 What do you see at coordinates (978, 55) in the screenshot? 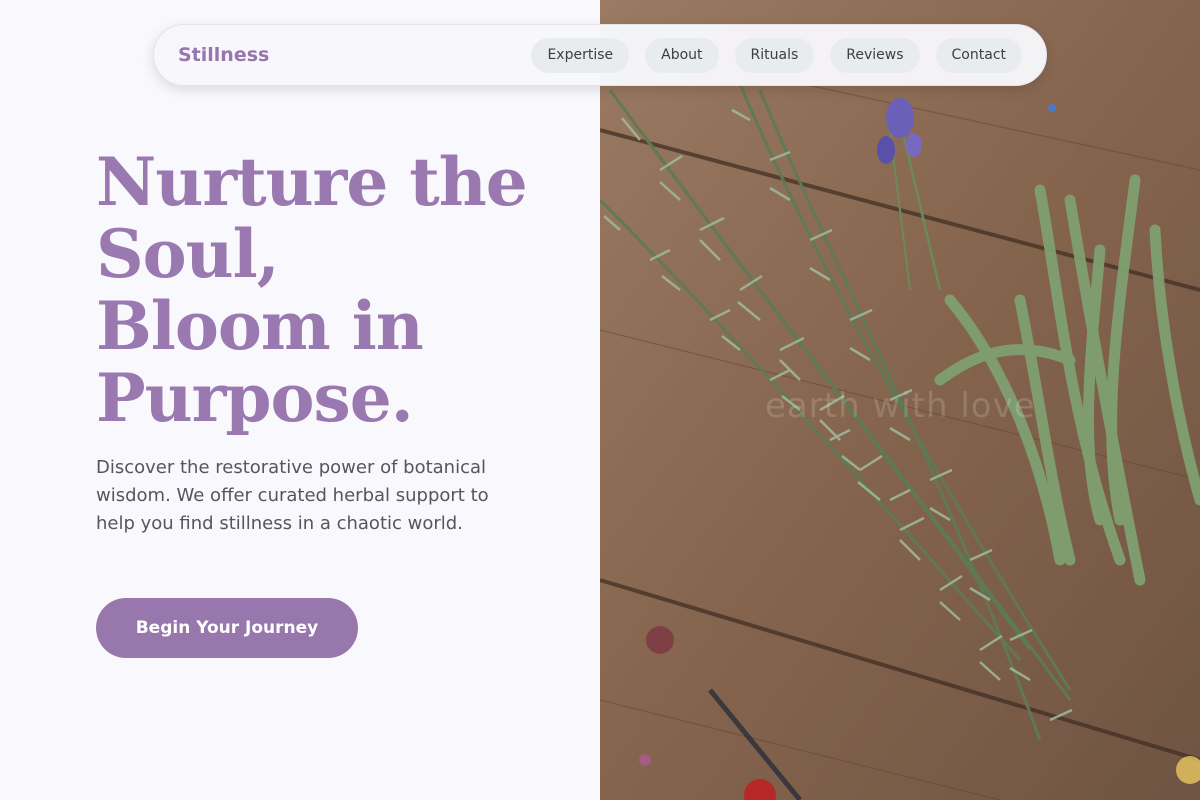
I see `nav-link-contact: Contact` at bounding box center [978, 55].